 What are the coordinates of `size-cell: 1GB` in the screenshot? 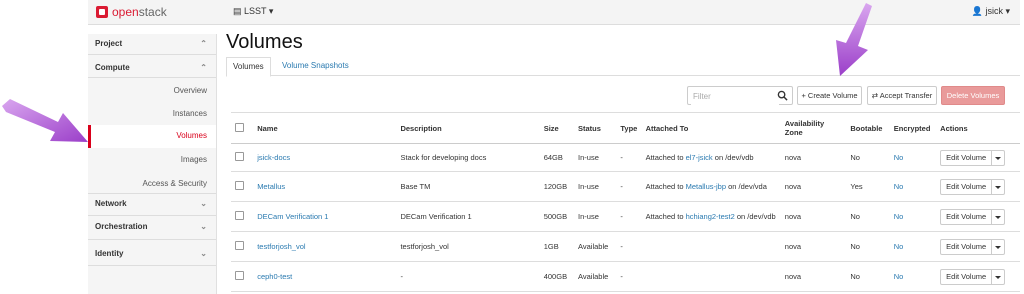 It's located at (557, 246).